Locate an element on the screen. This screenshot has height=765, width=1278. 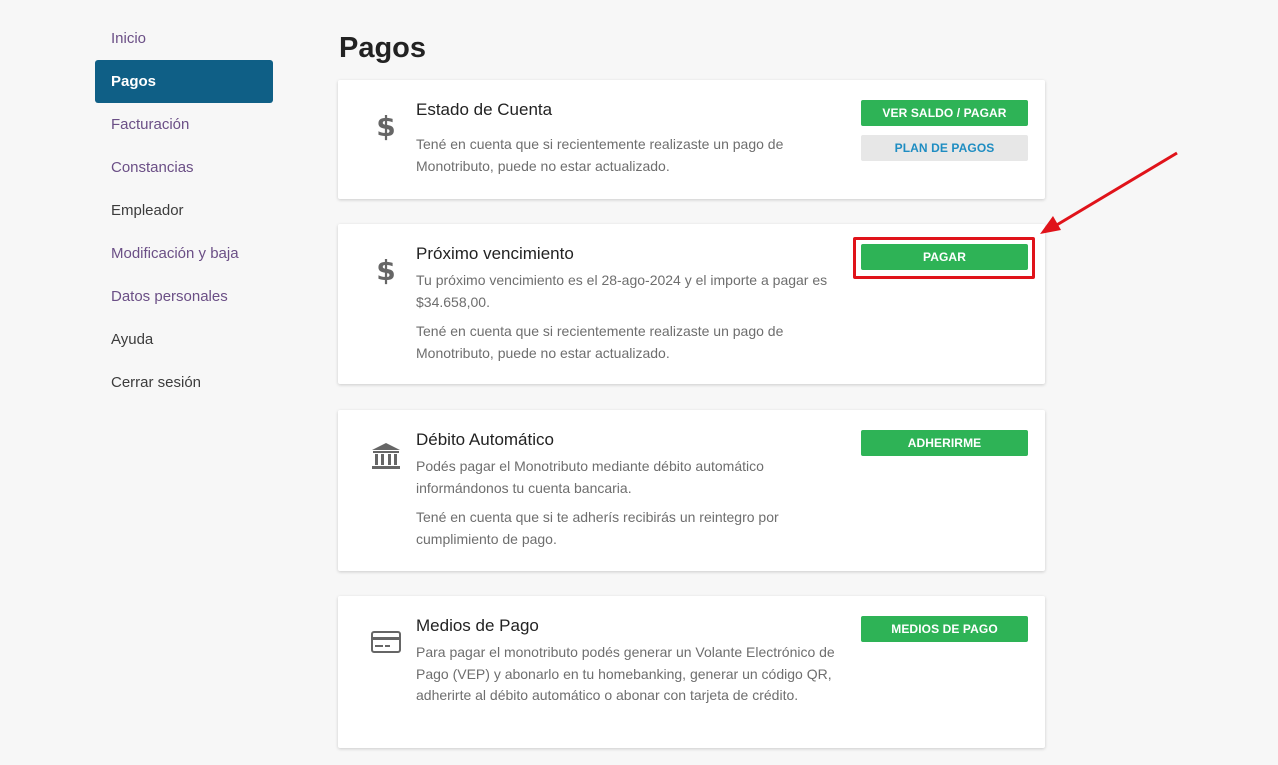
medios-de-pago-button: MEDIOS DE PAGO is located at coordinates (944, 629).